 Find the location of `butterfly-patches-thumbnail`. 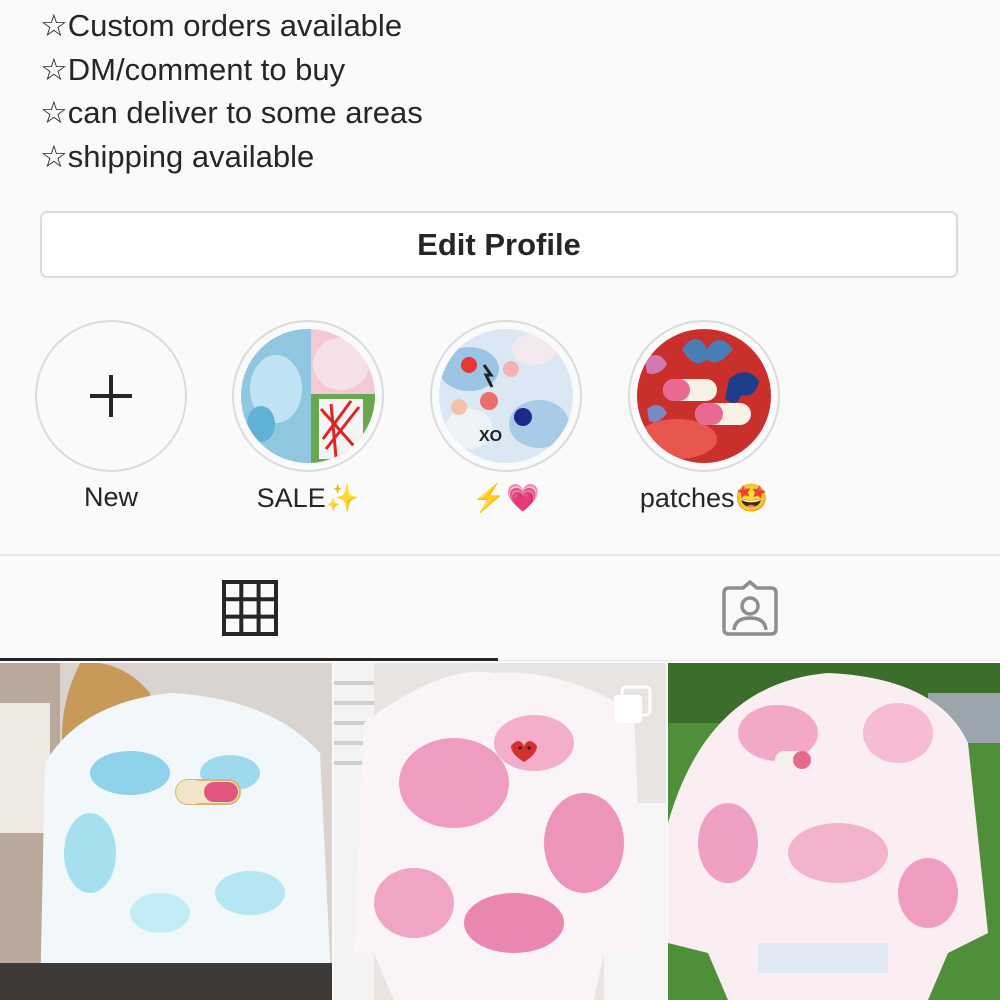

butterfly-patches-thumbnail is located at coordinates (704, 396).